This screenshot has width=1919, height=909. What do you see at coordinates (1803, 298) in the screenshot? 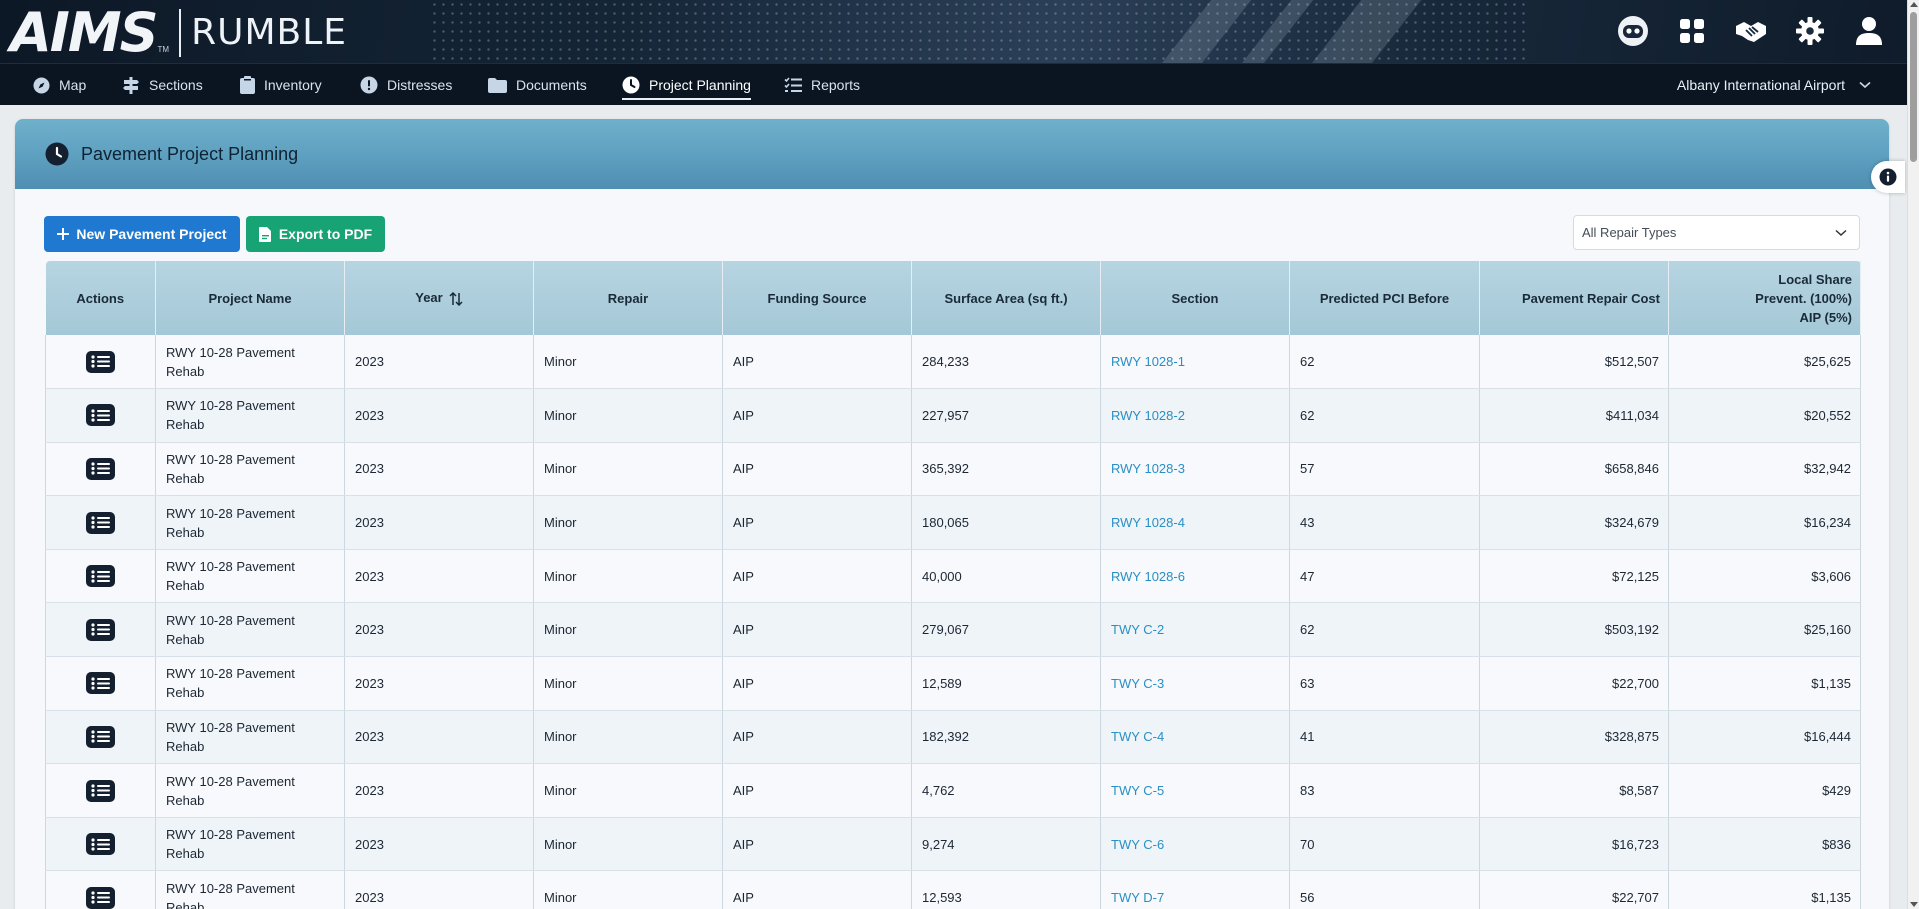
I see `local-share-line: Prevent. (100%)` at bounding box center [1803, 298].